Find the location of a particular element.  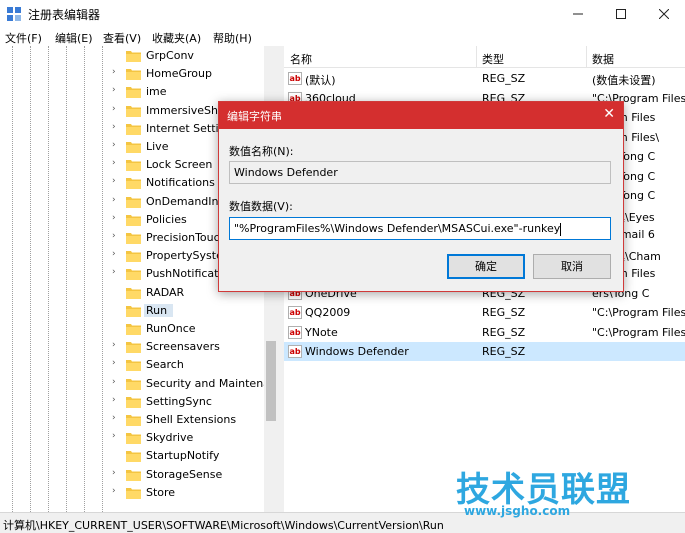

maximize-icon is located at coordinates (621, 14).